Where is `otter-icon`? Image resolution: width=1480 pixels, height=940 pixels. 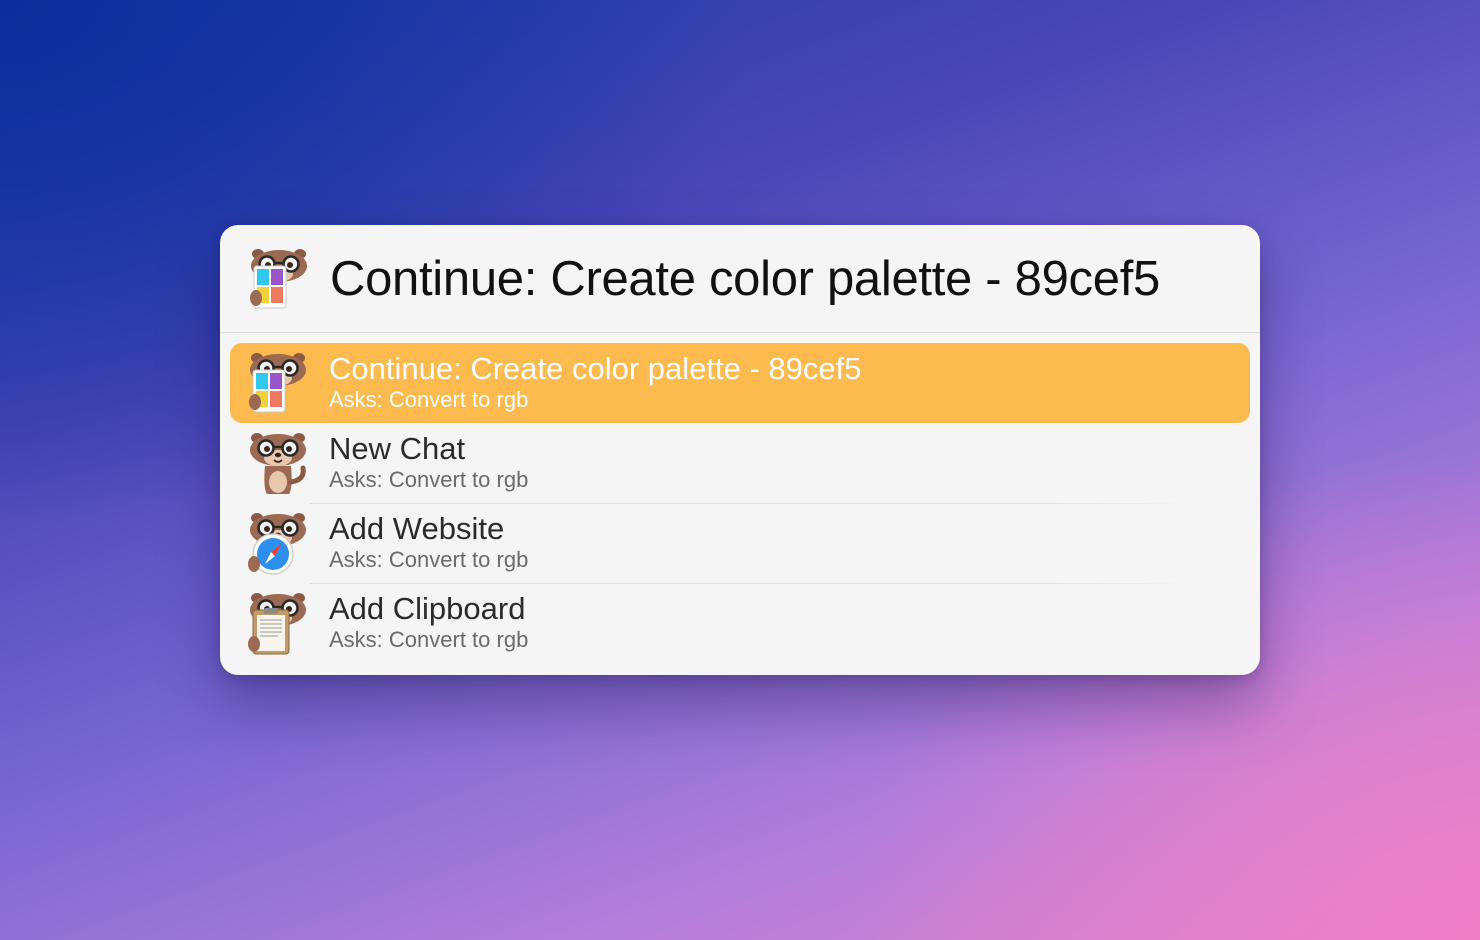 otter-icon is located at coordinates (278, 462).